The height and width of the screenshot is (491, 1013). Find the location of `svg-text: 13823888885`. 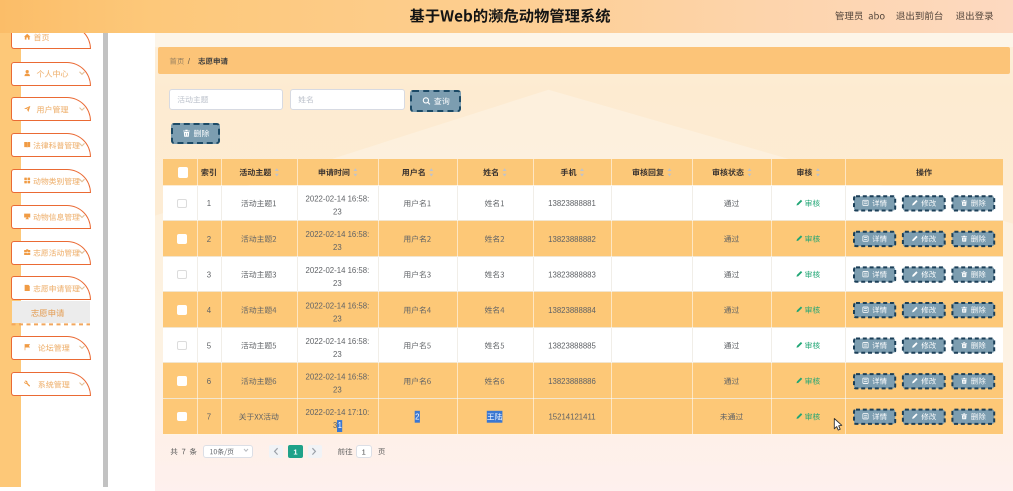

svg-text: 13823888885 is located at coordinates (572, 345).